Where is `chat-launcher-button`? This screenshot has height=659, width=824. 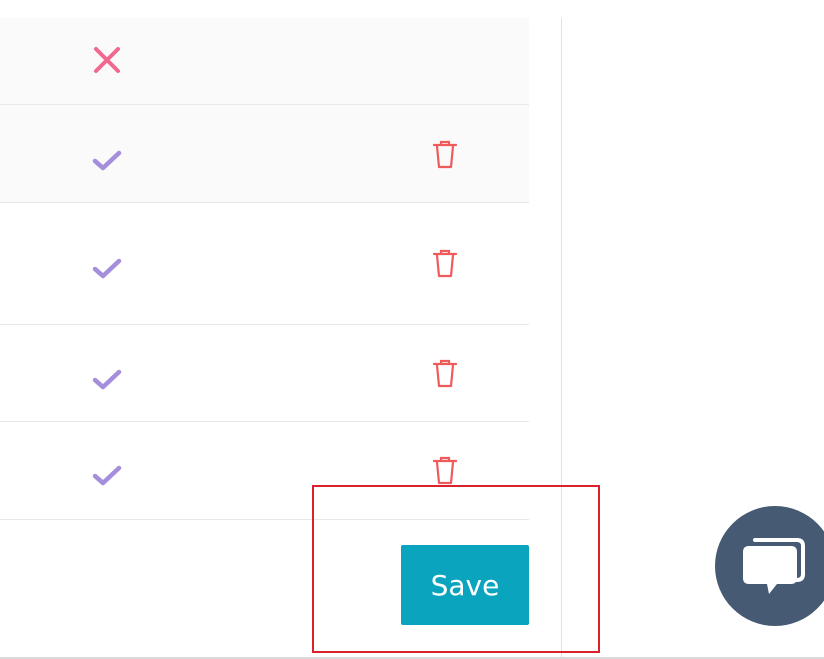
chat-launcher-button is located at coordinates (769, 566).